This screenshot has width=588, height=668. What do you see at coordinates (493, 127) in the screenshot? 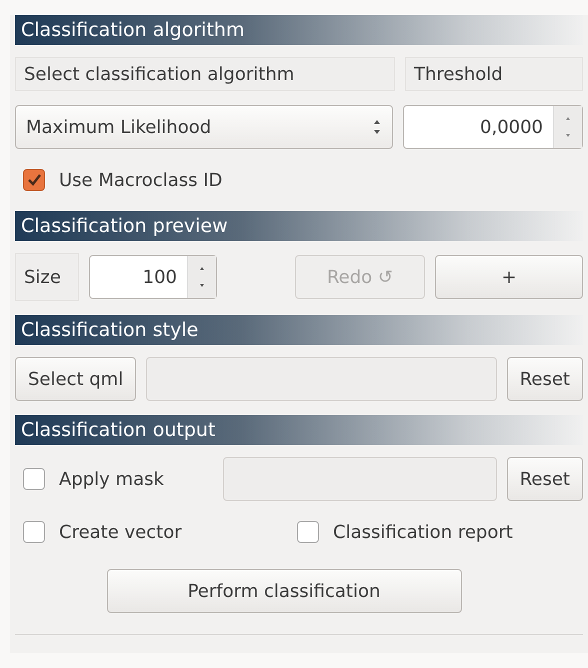
I see `threshold-spinbox: 0,0000` at bounding box center [493, 127].